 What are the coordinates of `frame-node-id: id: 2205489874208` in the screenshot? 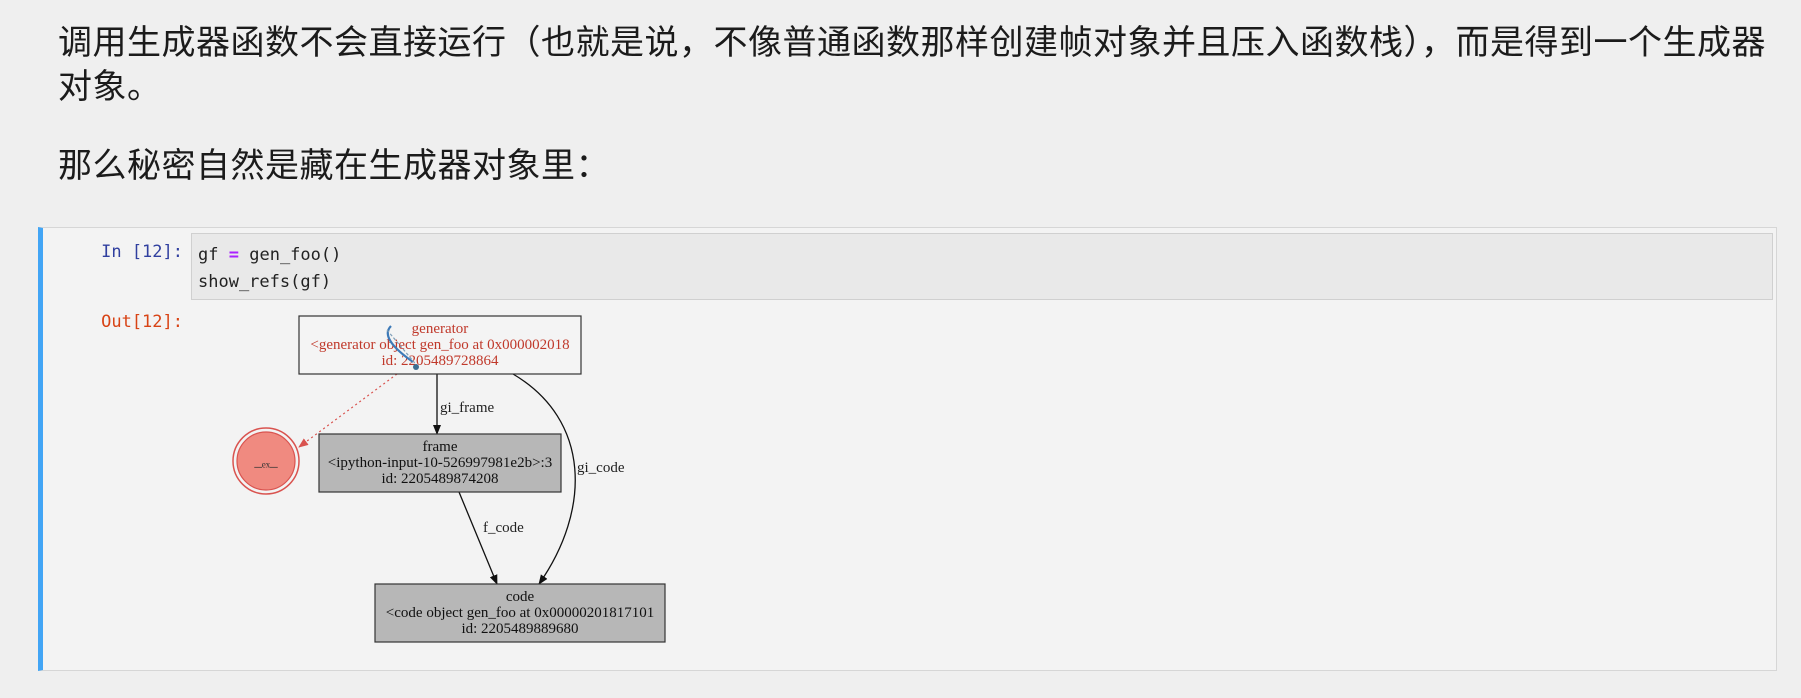 It's located at (439, 479).